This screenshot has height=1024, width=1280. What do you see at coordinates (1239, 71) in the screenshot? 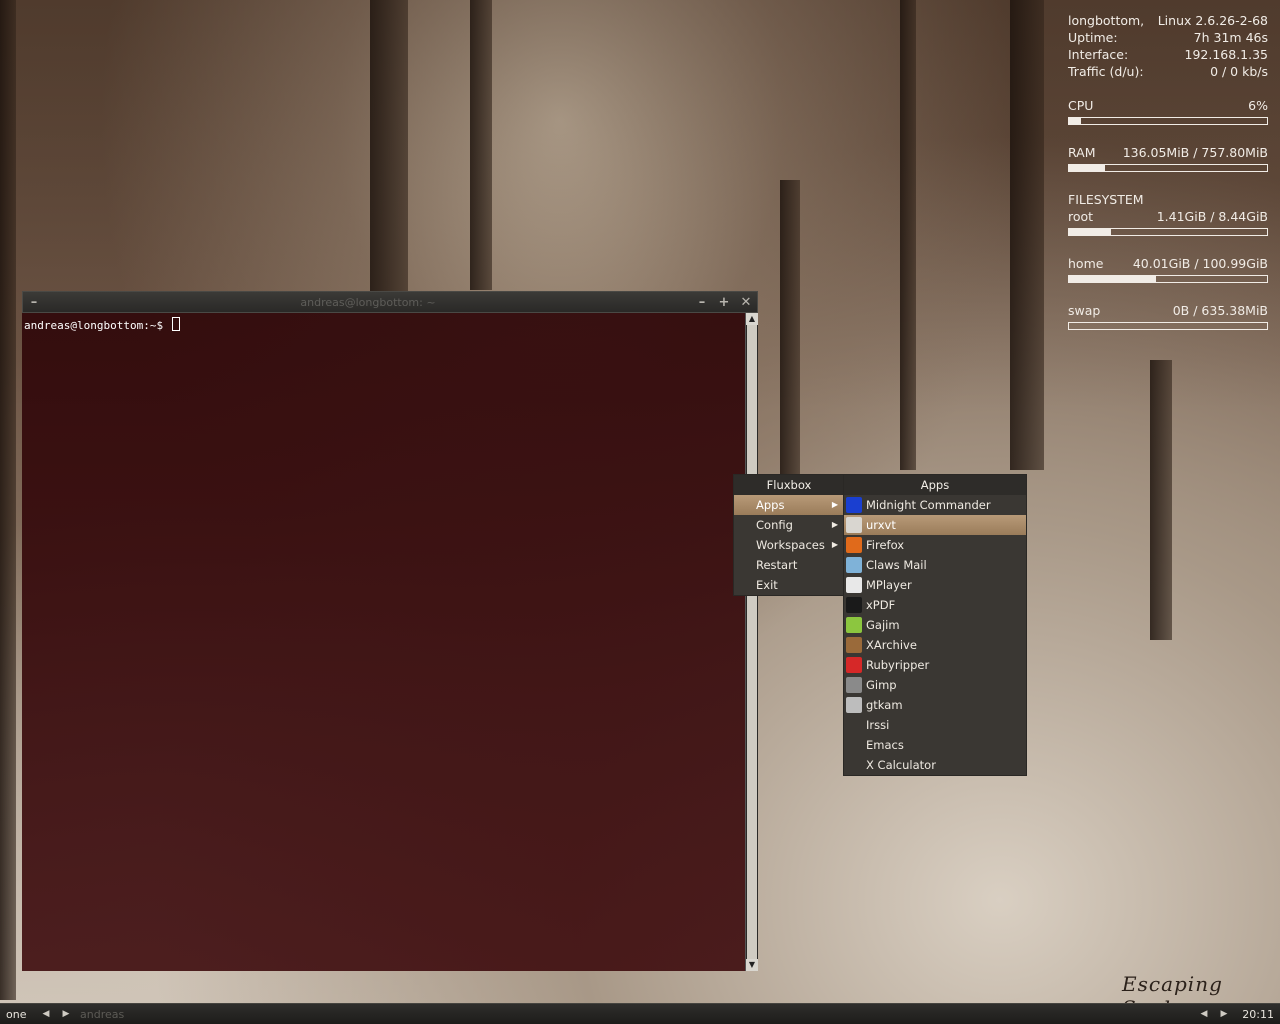
I see `traffic-value: 0 / 0 kb/s` at bounding box center [1239, 71].